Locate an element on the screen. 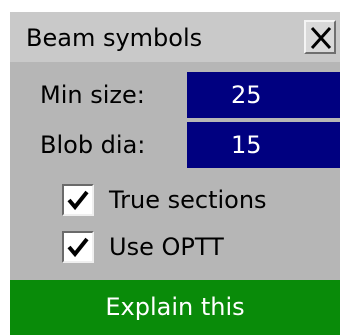  use-optt-checkbox is located at coordinates (78, 247).